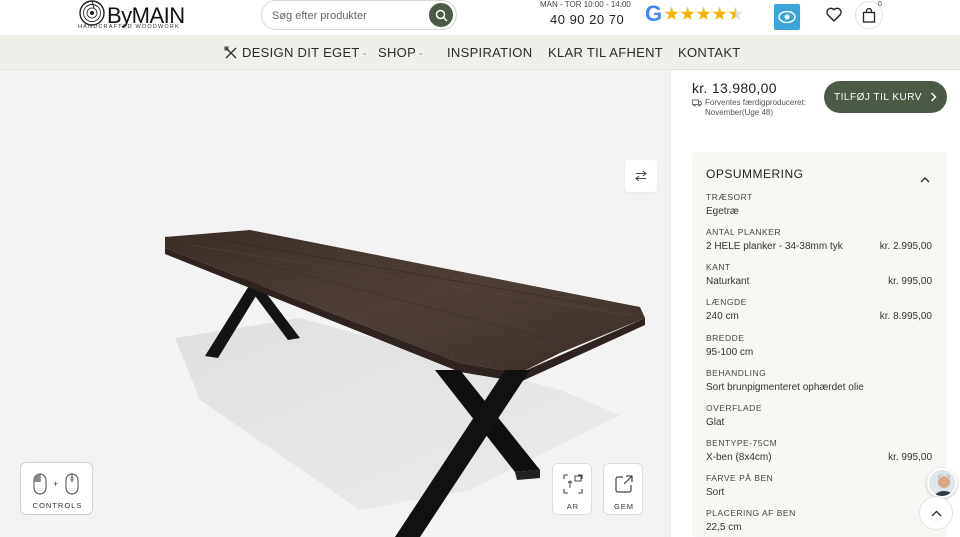 The image size is (960, 537). I want to click on add-to-cart-button: TILFØJ TIL KURV, so click(885, 97).